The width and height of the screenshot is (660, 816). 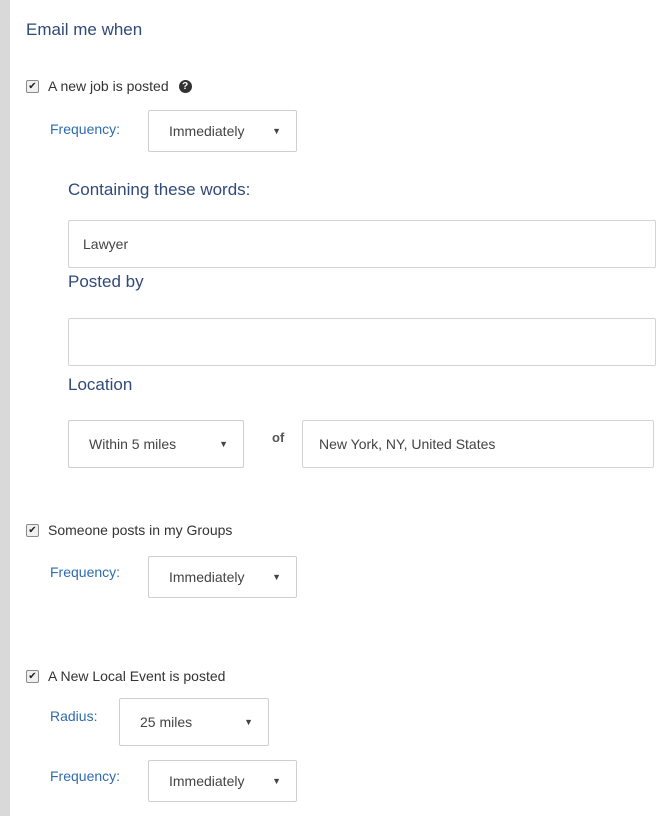 I want to click on radius-label: Radius:, so click(x=74, y=716).